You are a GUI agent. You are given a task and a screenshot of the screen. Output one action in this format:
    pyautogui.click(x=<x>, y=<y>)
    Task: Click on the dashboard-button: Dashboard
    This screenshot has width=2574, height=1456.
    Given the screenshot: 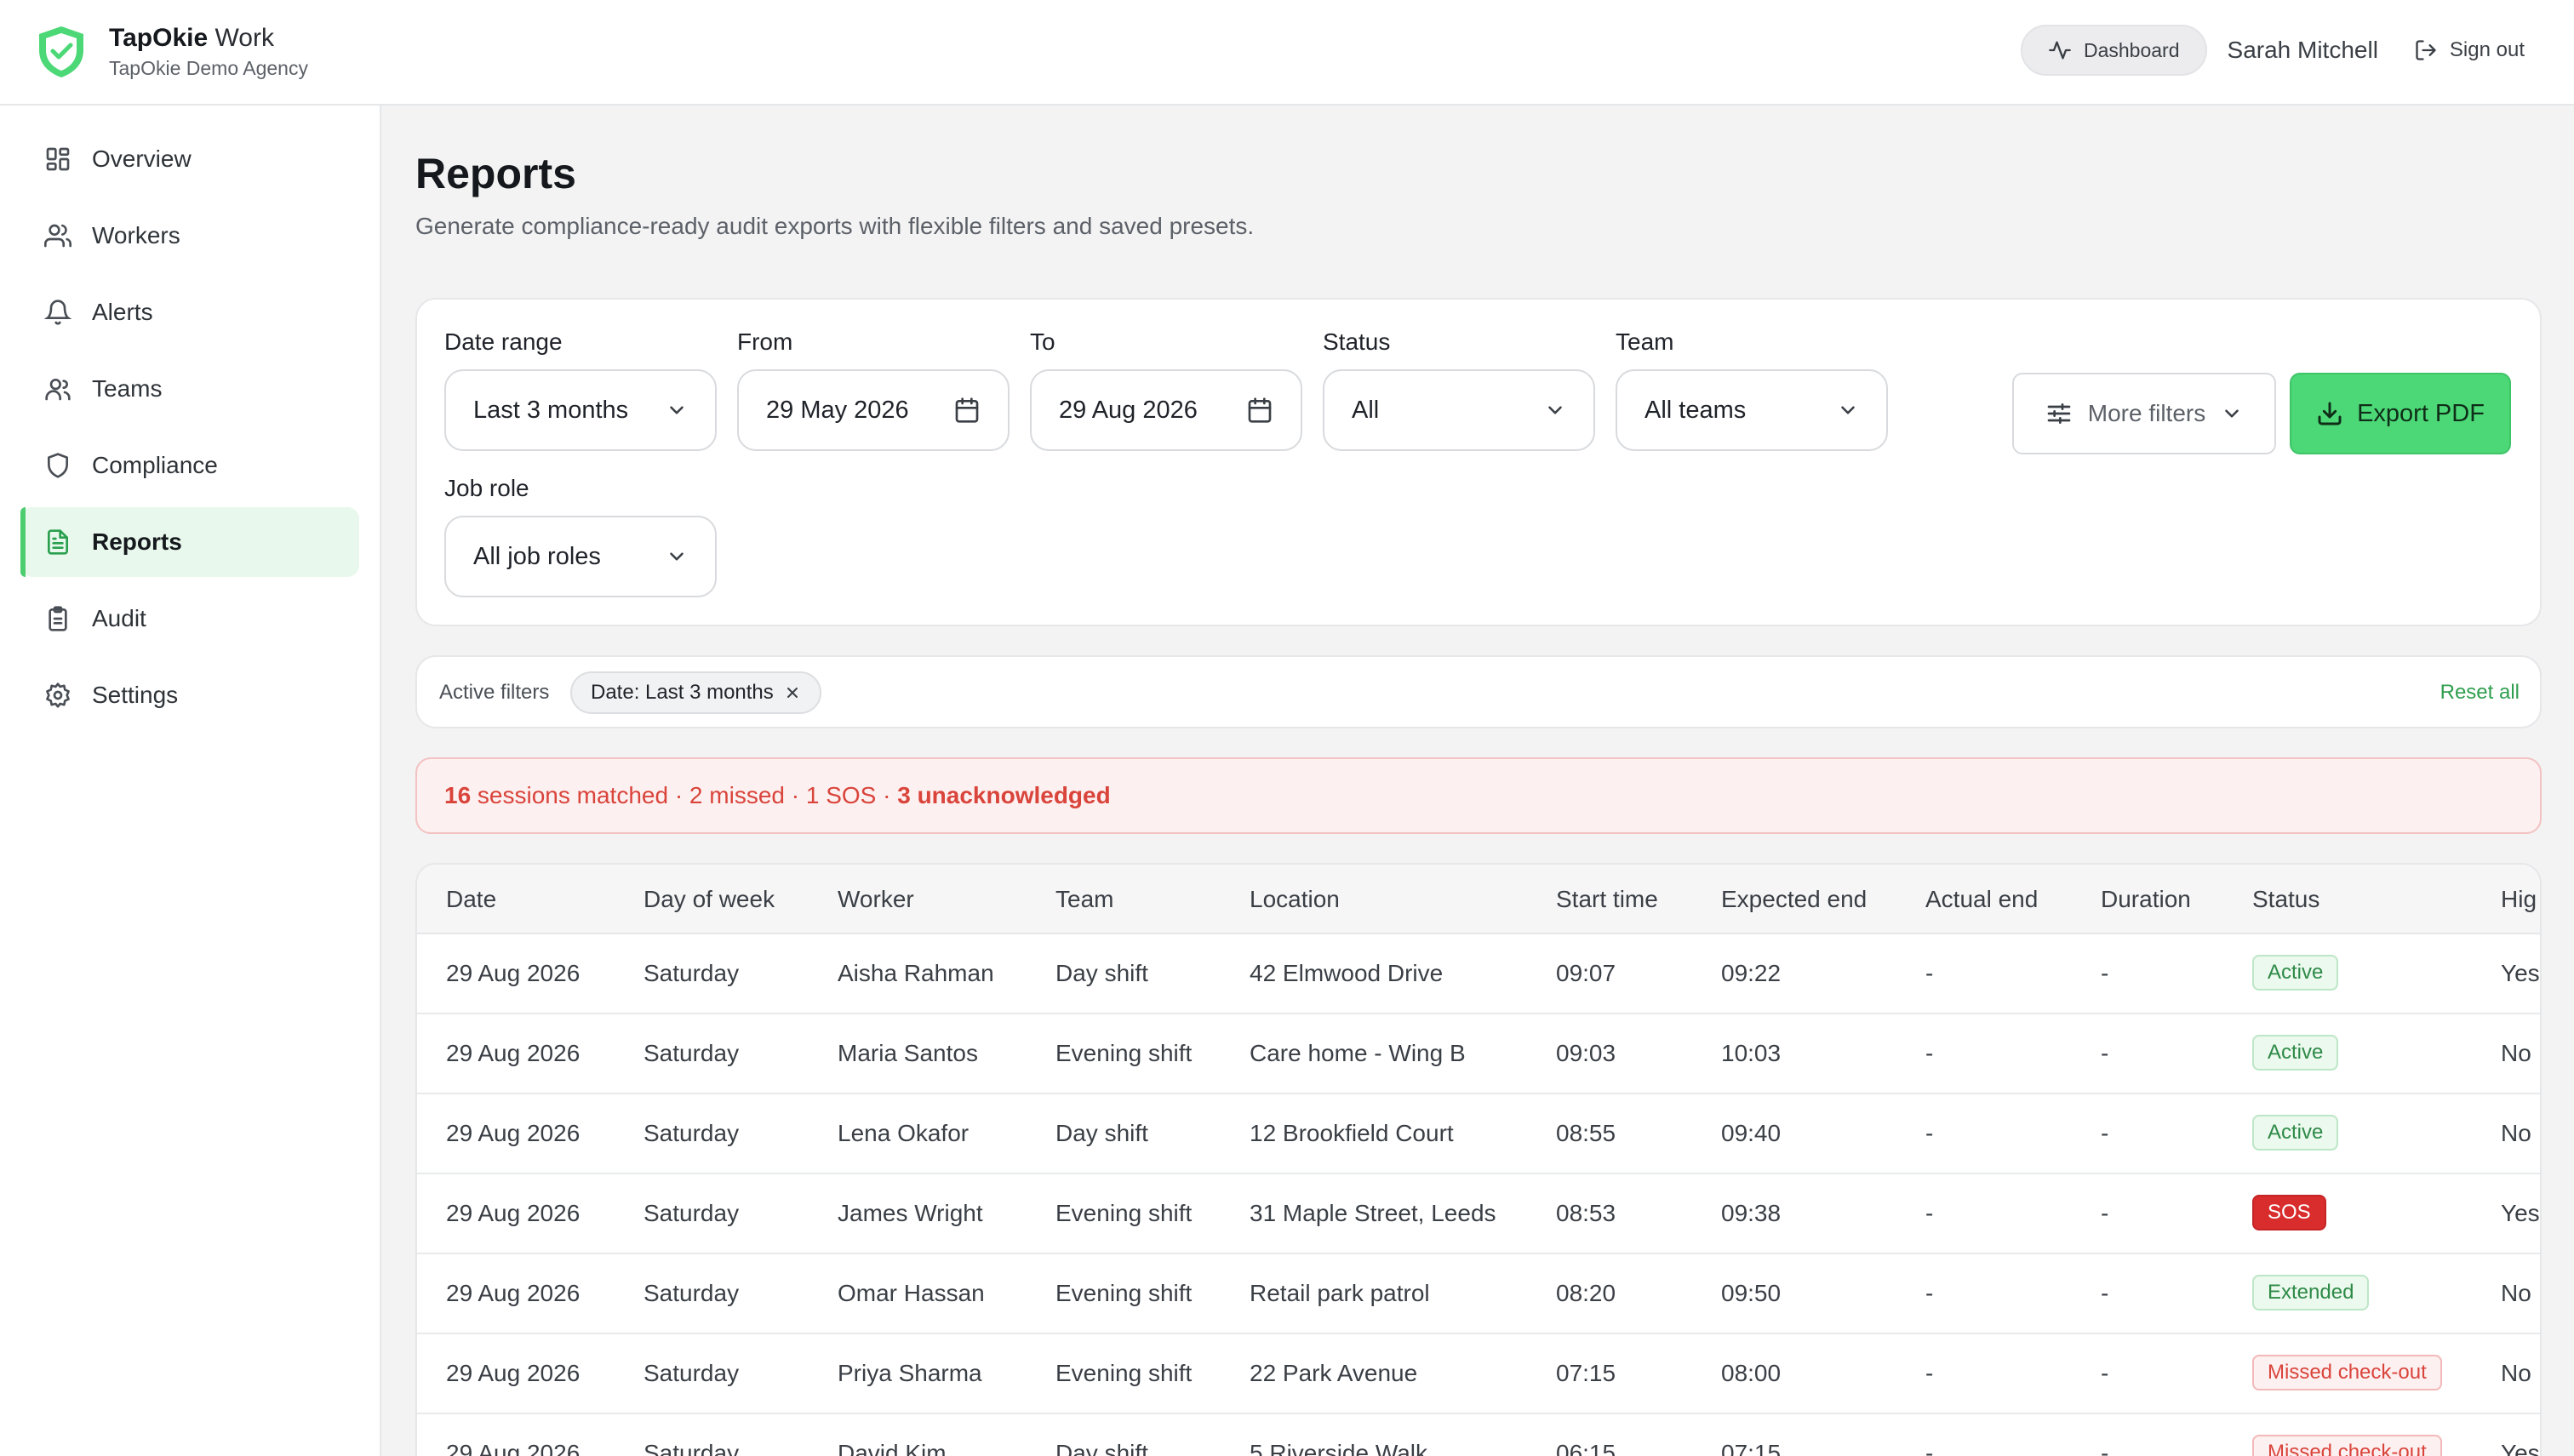 What is the action you would take?
    pyautogui.click(x=2113, y=51)
    